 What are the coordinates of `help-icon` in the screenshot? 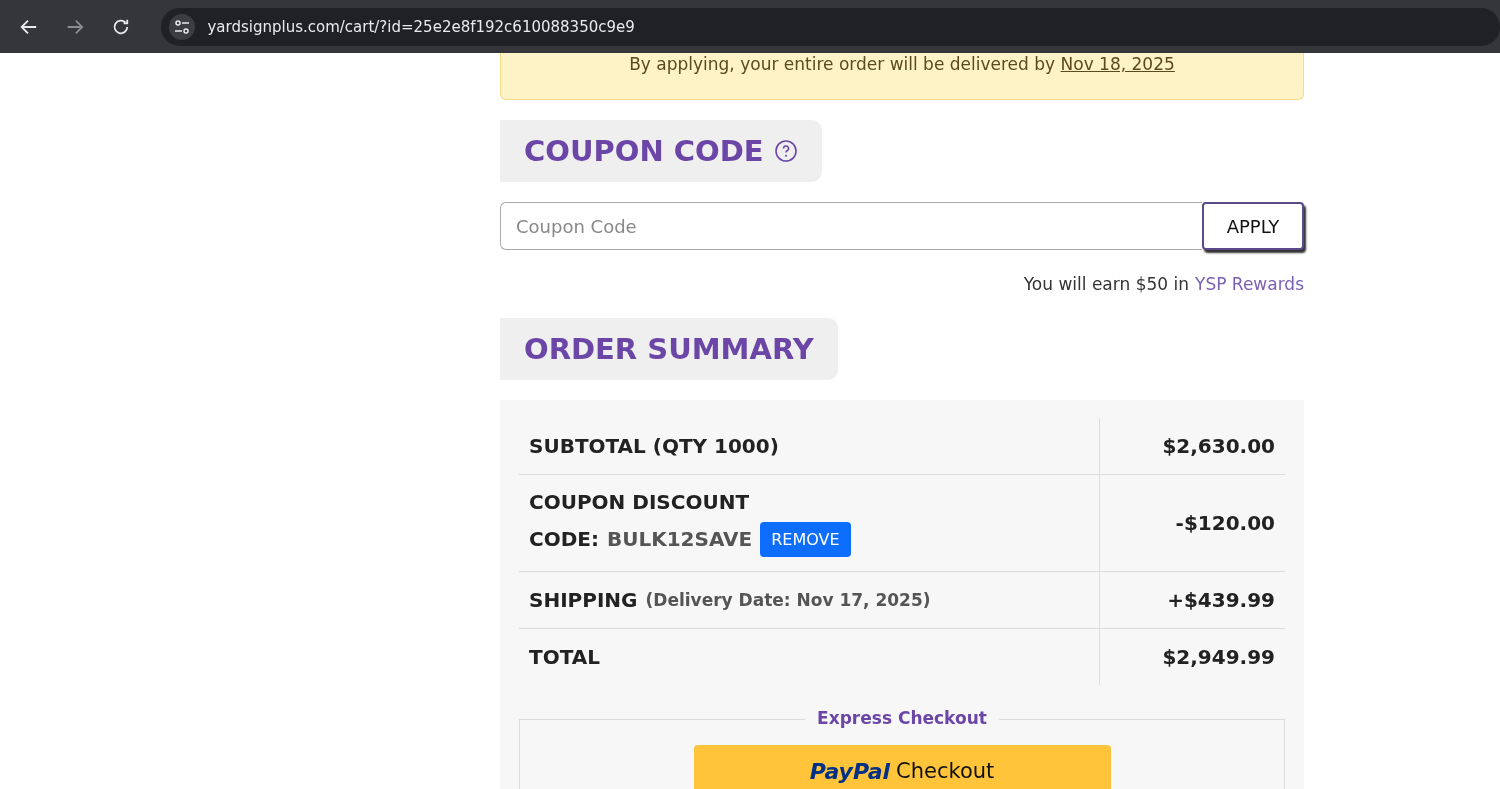 It's located at (785, 151).